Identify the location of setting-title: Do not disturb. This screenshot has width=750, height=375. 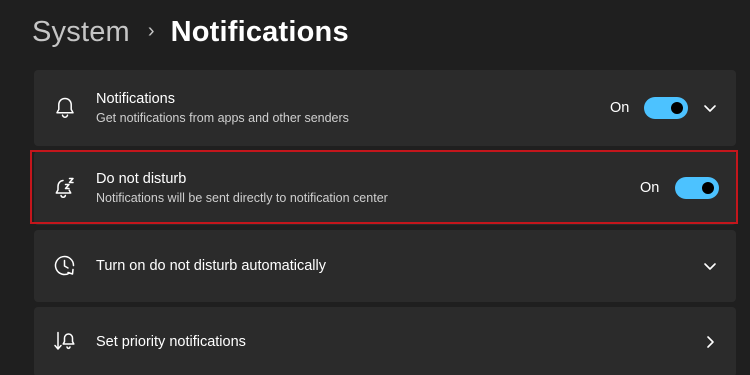
(141, 179).